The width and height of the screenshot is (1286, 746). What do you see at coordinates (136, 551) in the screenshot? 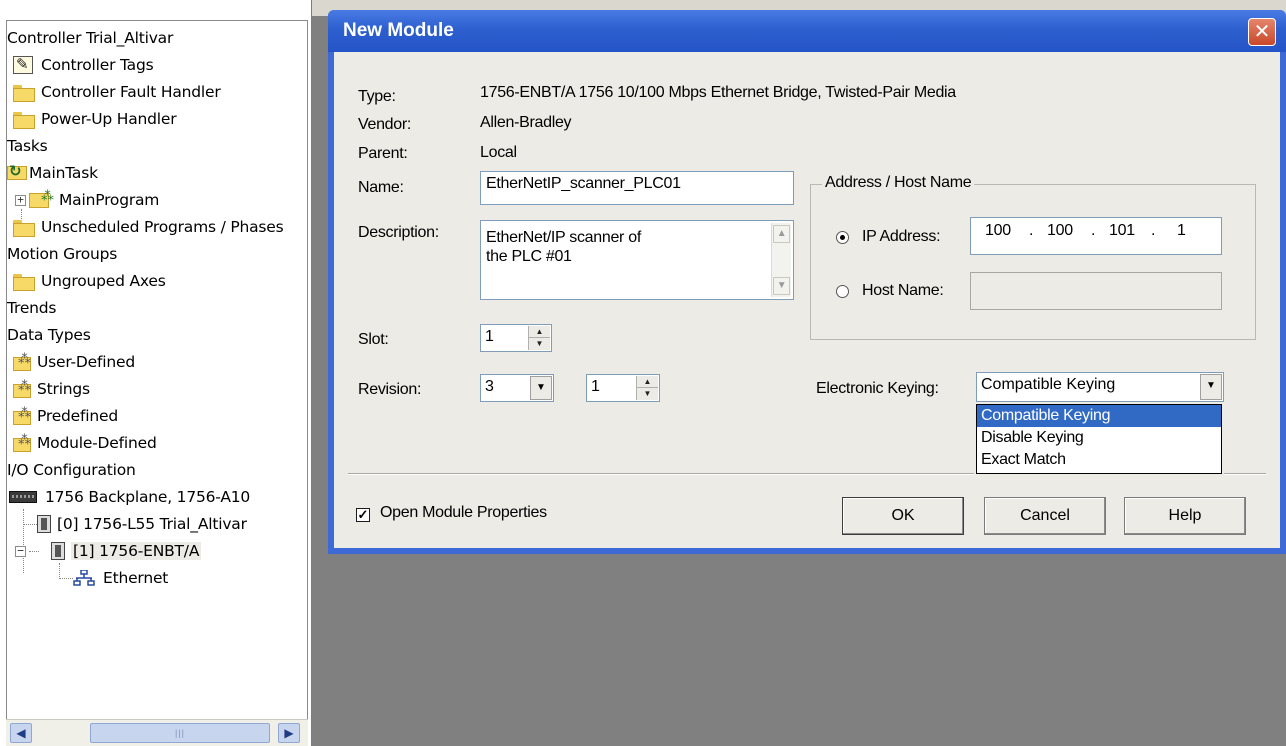
I see `tree-item-label: [1] 1756-ENBT/A` at bounding box center [136, 551].